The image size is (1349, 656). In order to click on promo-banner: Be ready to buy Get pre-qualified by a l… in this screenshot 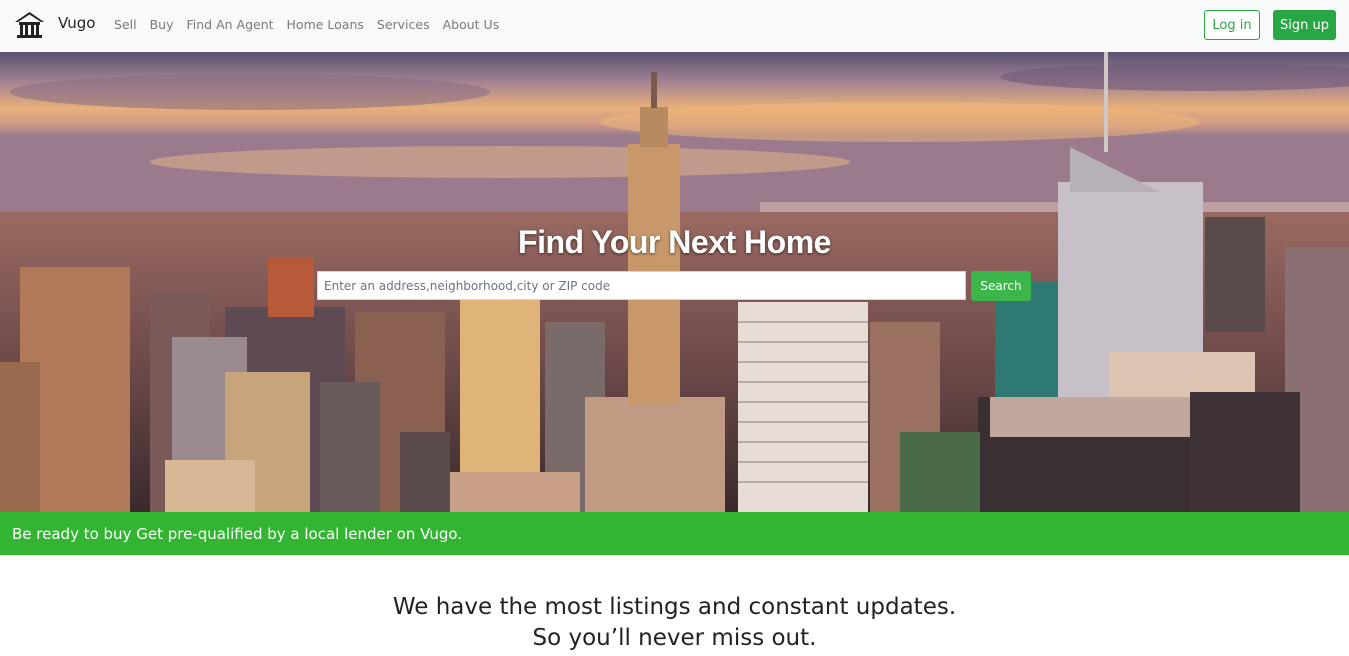, I will do `click(674, 533)`.